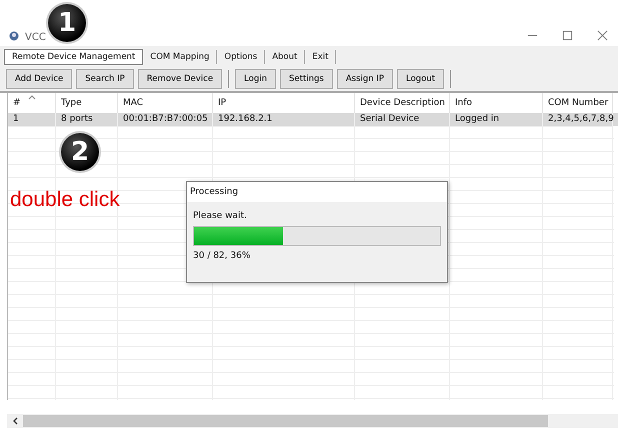 The image size is (618, 430). I want to click on table-cell: 8 ports, so click(77, 119).